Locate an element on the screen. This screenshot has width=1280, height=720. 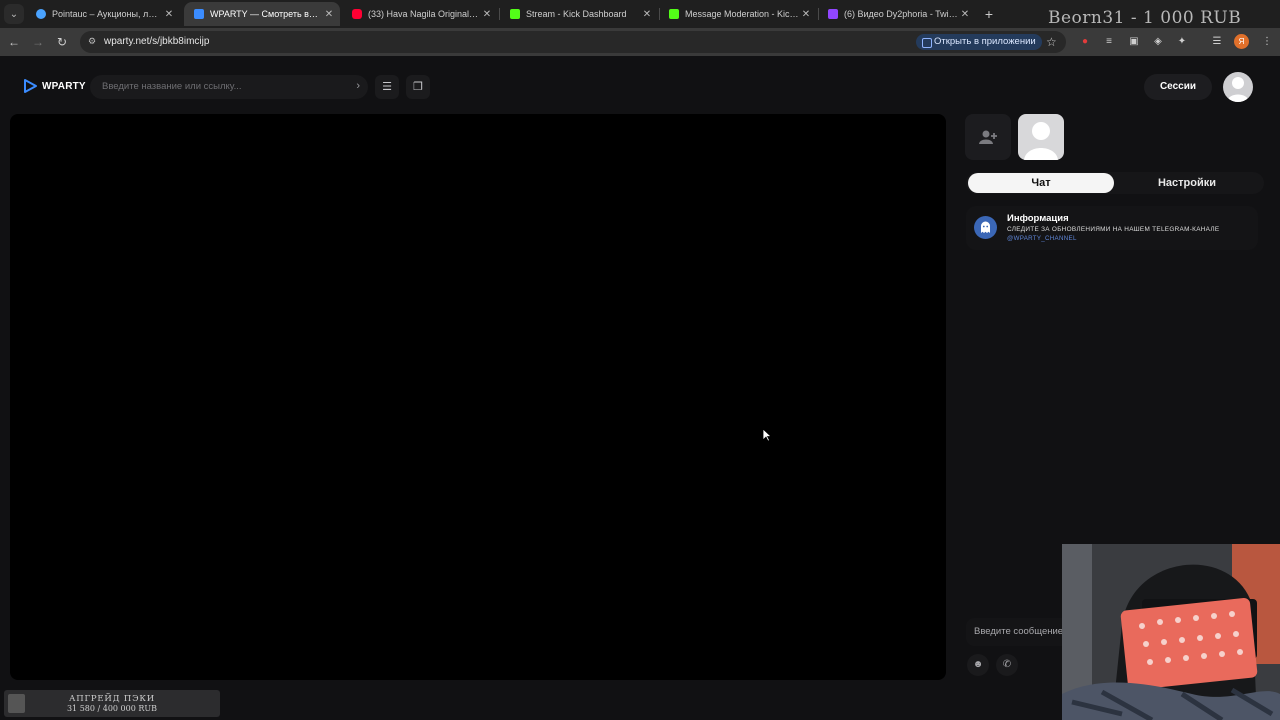
browser-tab-kick-moderation: Message Moderation - Kick Da ✕ is located at coordinates (738, 14).